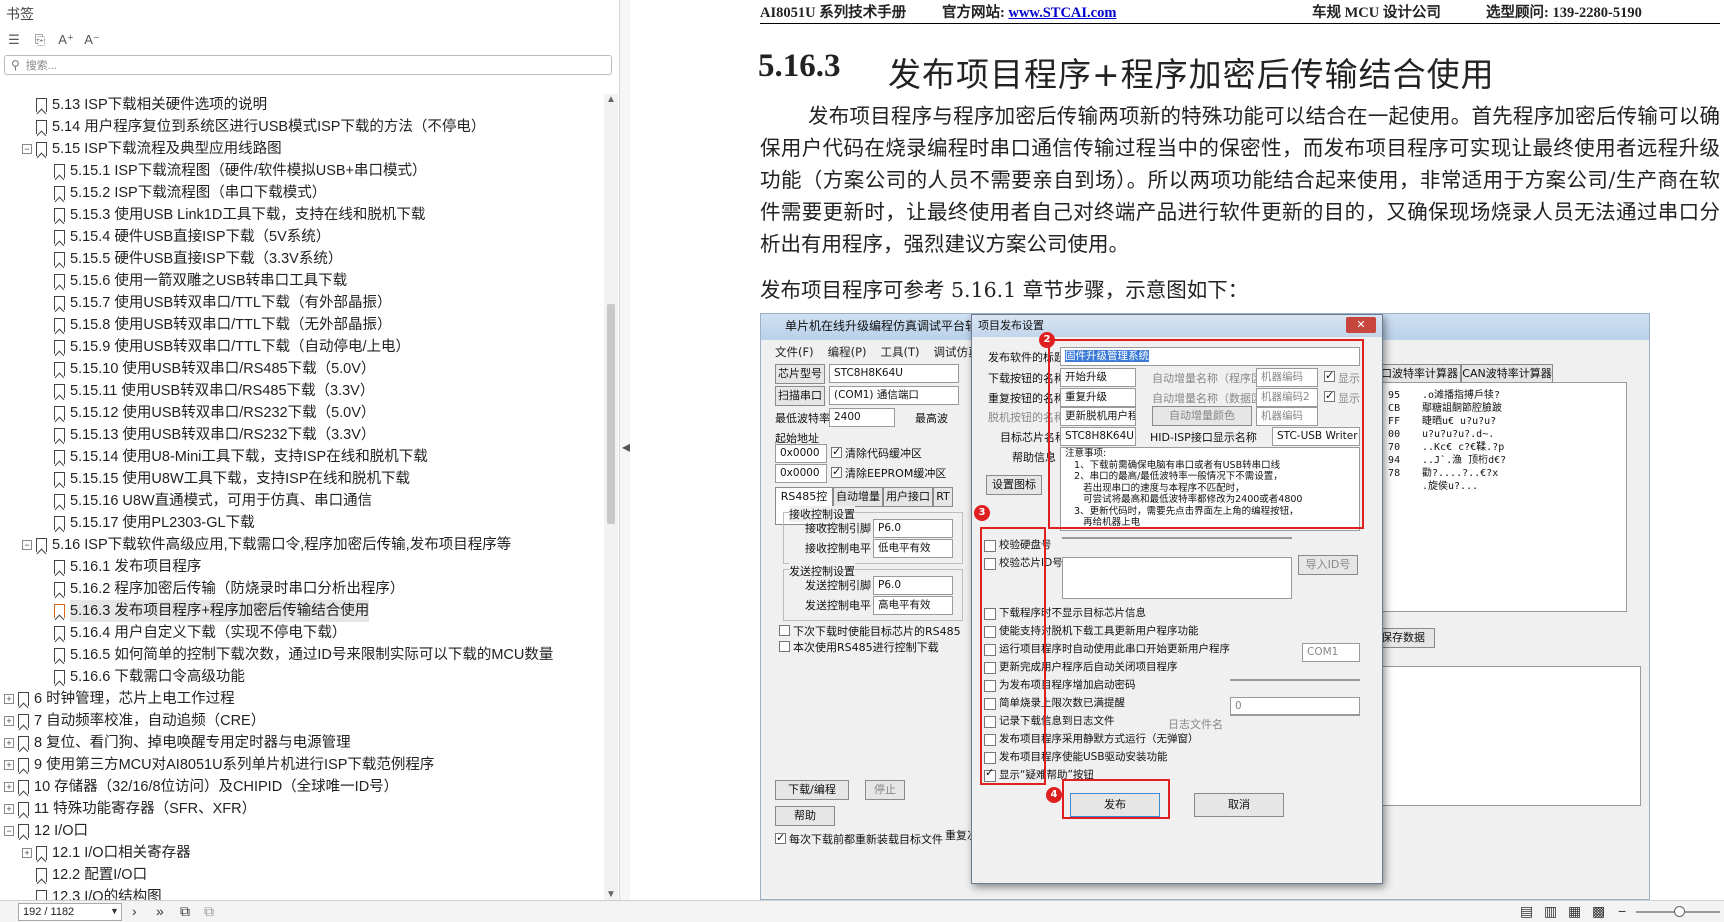  What do you see at coordinates (92, 40) in the screenshot?
I see `decrease-font-icon: A⁻` at bounding box center [92, 40].